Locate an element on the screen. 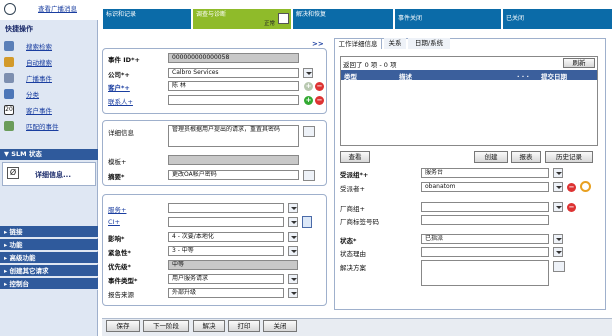 Image resolution: width=612 pixels, height=336 pixels. notes-field: 管理员根据用户提出的请求，重置其密码 is located at coordinates (233, 136).